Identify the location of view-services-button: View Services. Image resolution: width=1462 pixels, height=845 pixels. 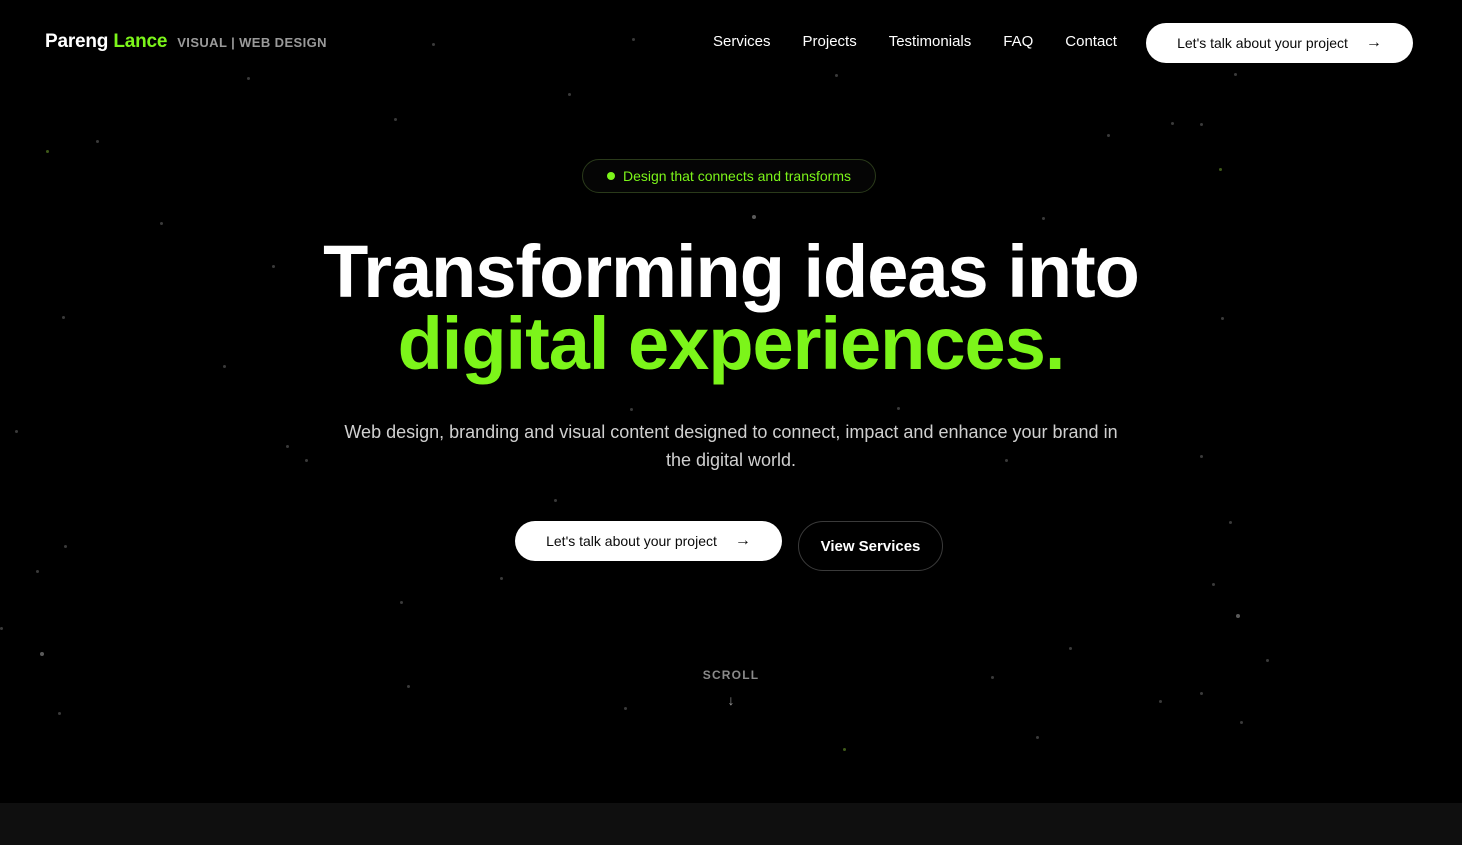
(870, 546).